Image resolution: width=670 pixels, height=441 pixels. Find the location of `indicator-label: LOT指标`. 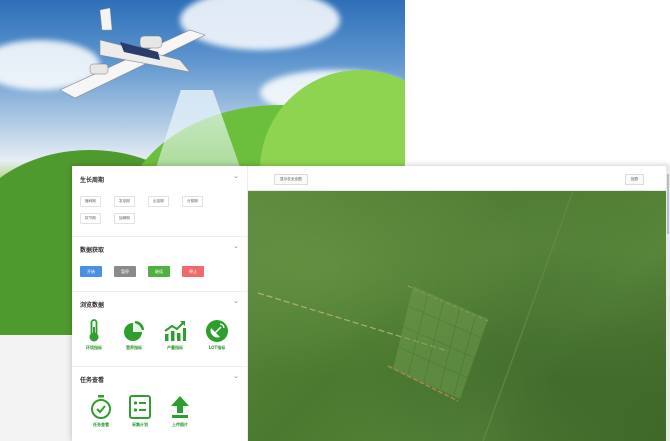

indicator-label: LOT指标 is located at coordinates (217, 347).